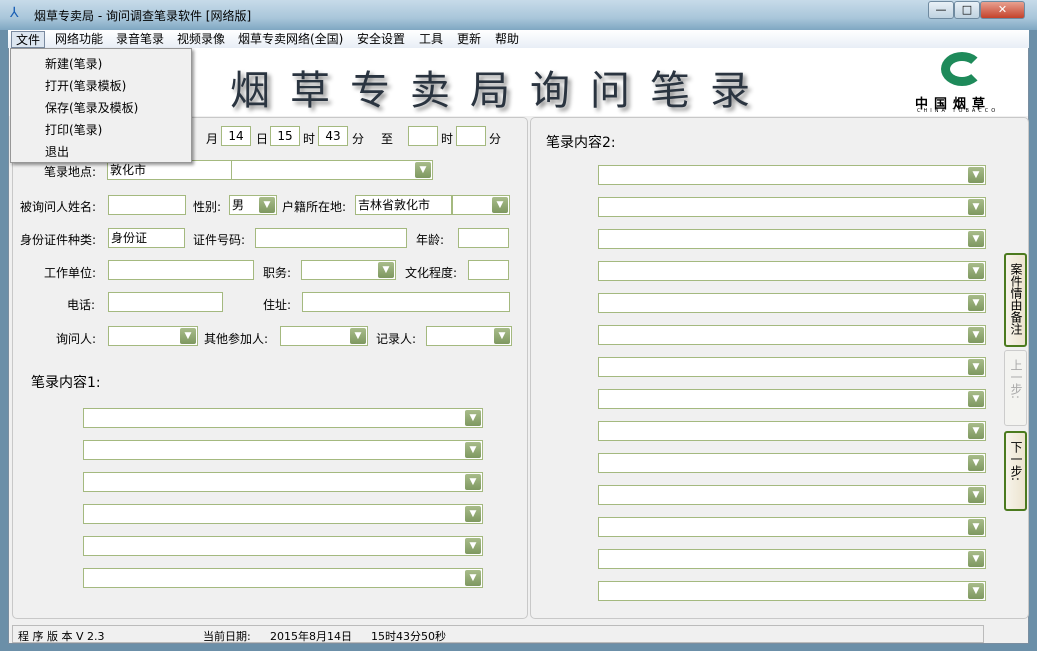 Image resolution: width=1037 pixels, height=651 pixels. Describe the element at coordinates (58, 207) in the screenshot. I see `name-label: 被询问人姓名:` at that location.